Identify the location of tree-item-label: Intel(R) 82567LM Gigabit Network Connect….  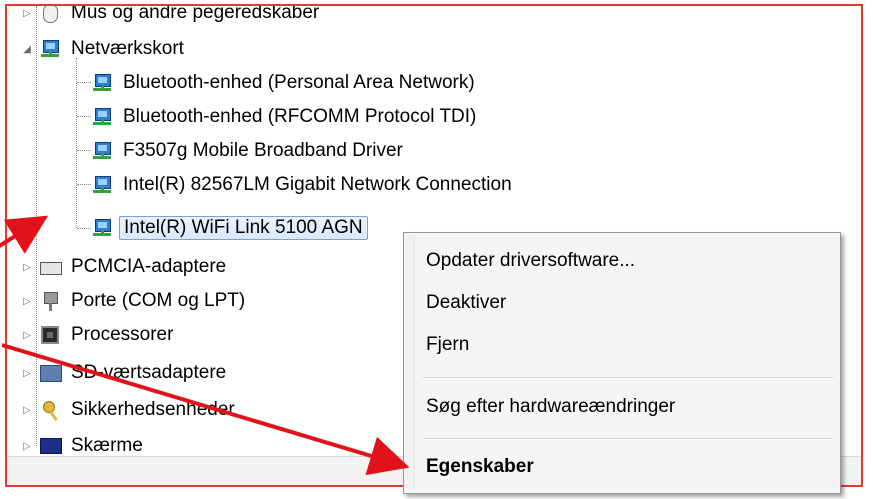
(317, 184).